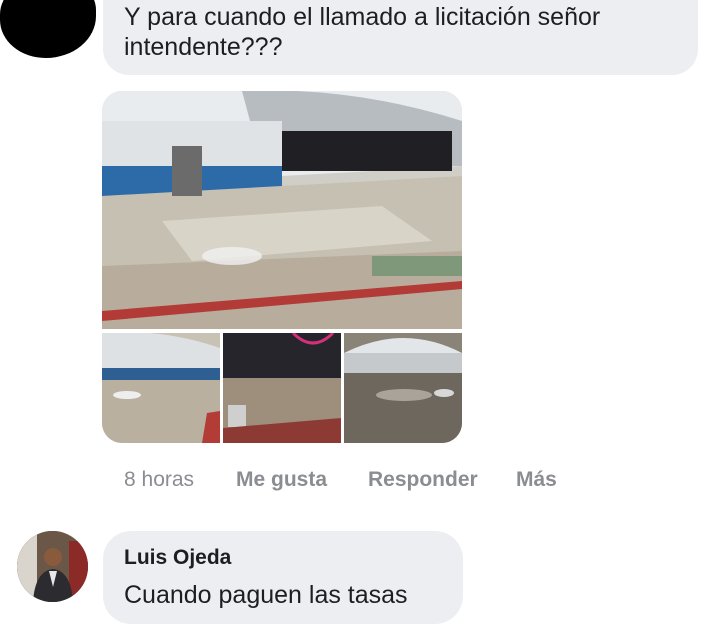 This screenshot has width=716, height=629. Describe the element at coordinates (536, 480) in the screenshot. I see `more-button: Más` at that location.